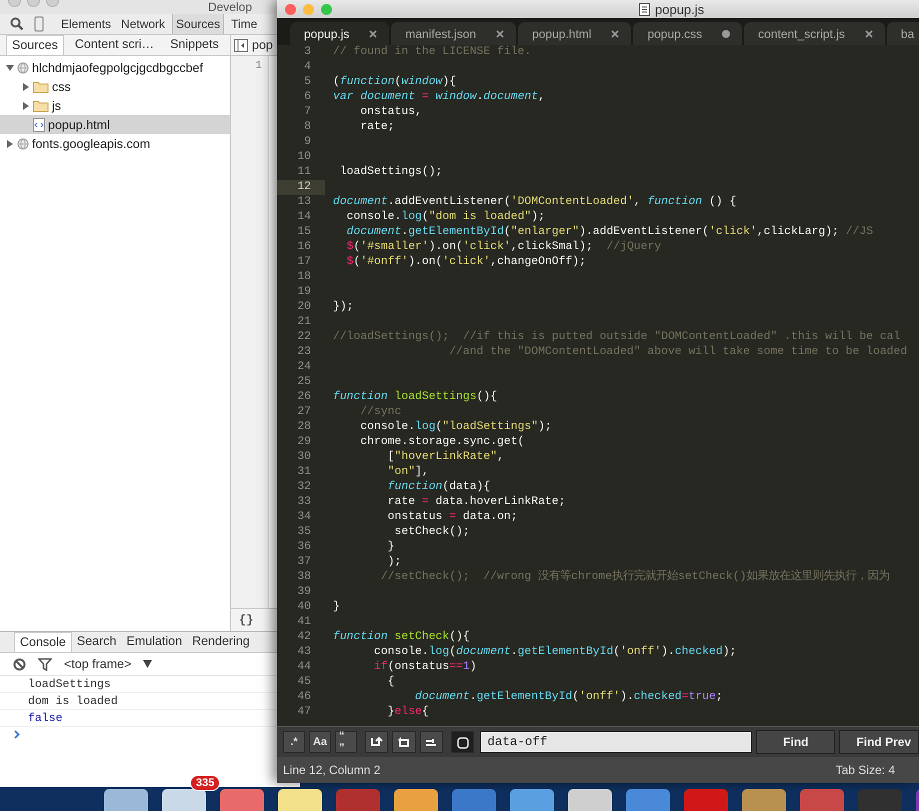  What do you see at coordinates (194, 45) in the screenshot?
I see `navigator-tab: Snippets` at bounding box center [194, 45].